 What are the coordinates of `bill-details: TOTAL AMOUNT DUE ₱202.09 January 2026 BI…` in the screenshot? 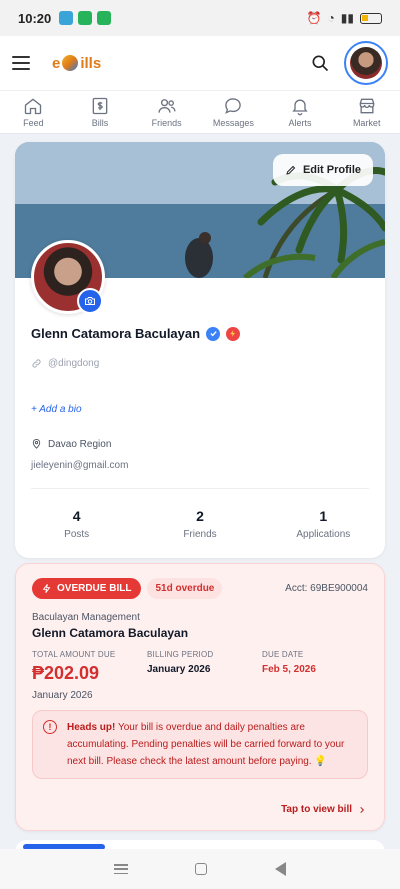 It's located at (174, 675).